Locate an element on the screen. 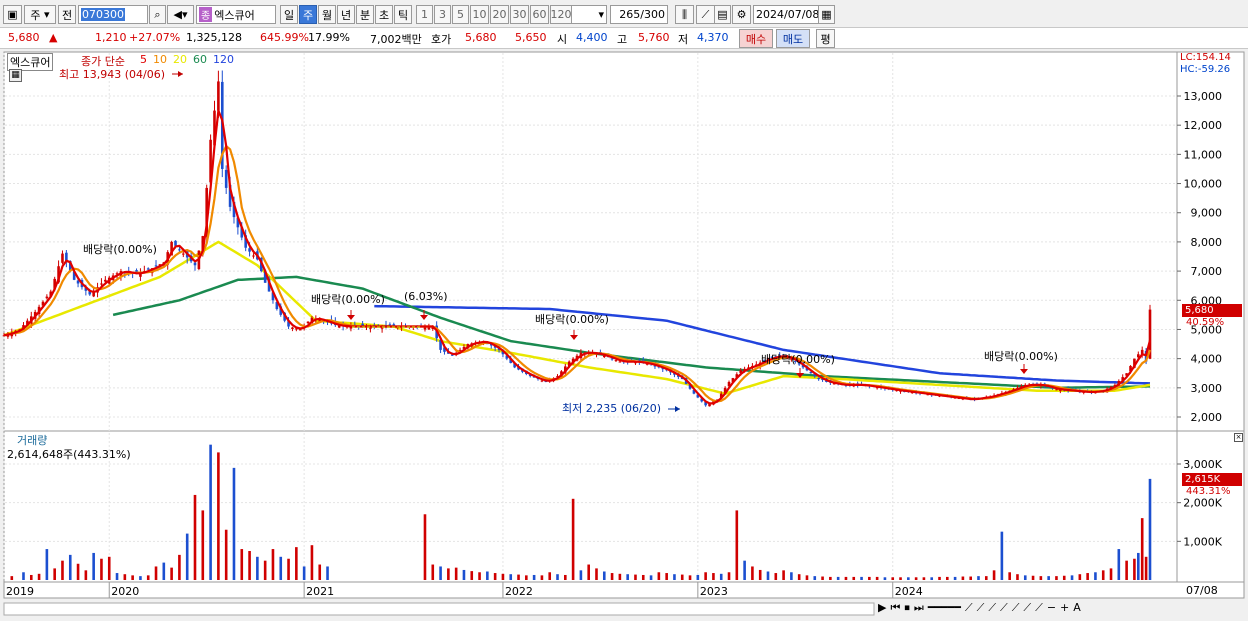  interval-button-5: 5 is located at coordinates (460, 14).